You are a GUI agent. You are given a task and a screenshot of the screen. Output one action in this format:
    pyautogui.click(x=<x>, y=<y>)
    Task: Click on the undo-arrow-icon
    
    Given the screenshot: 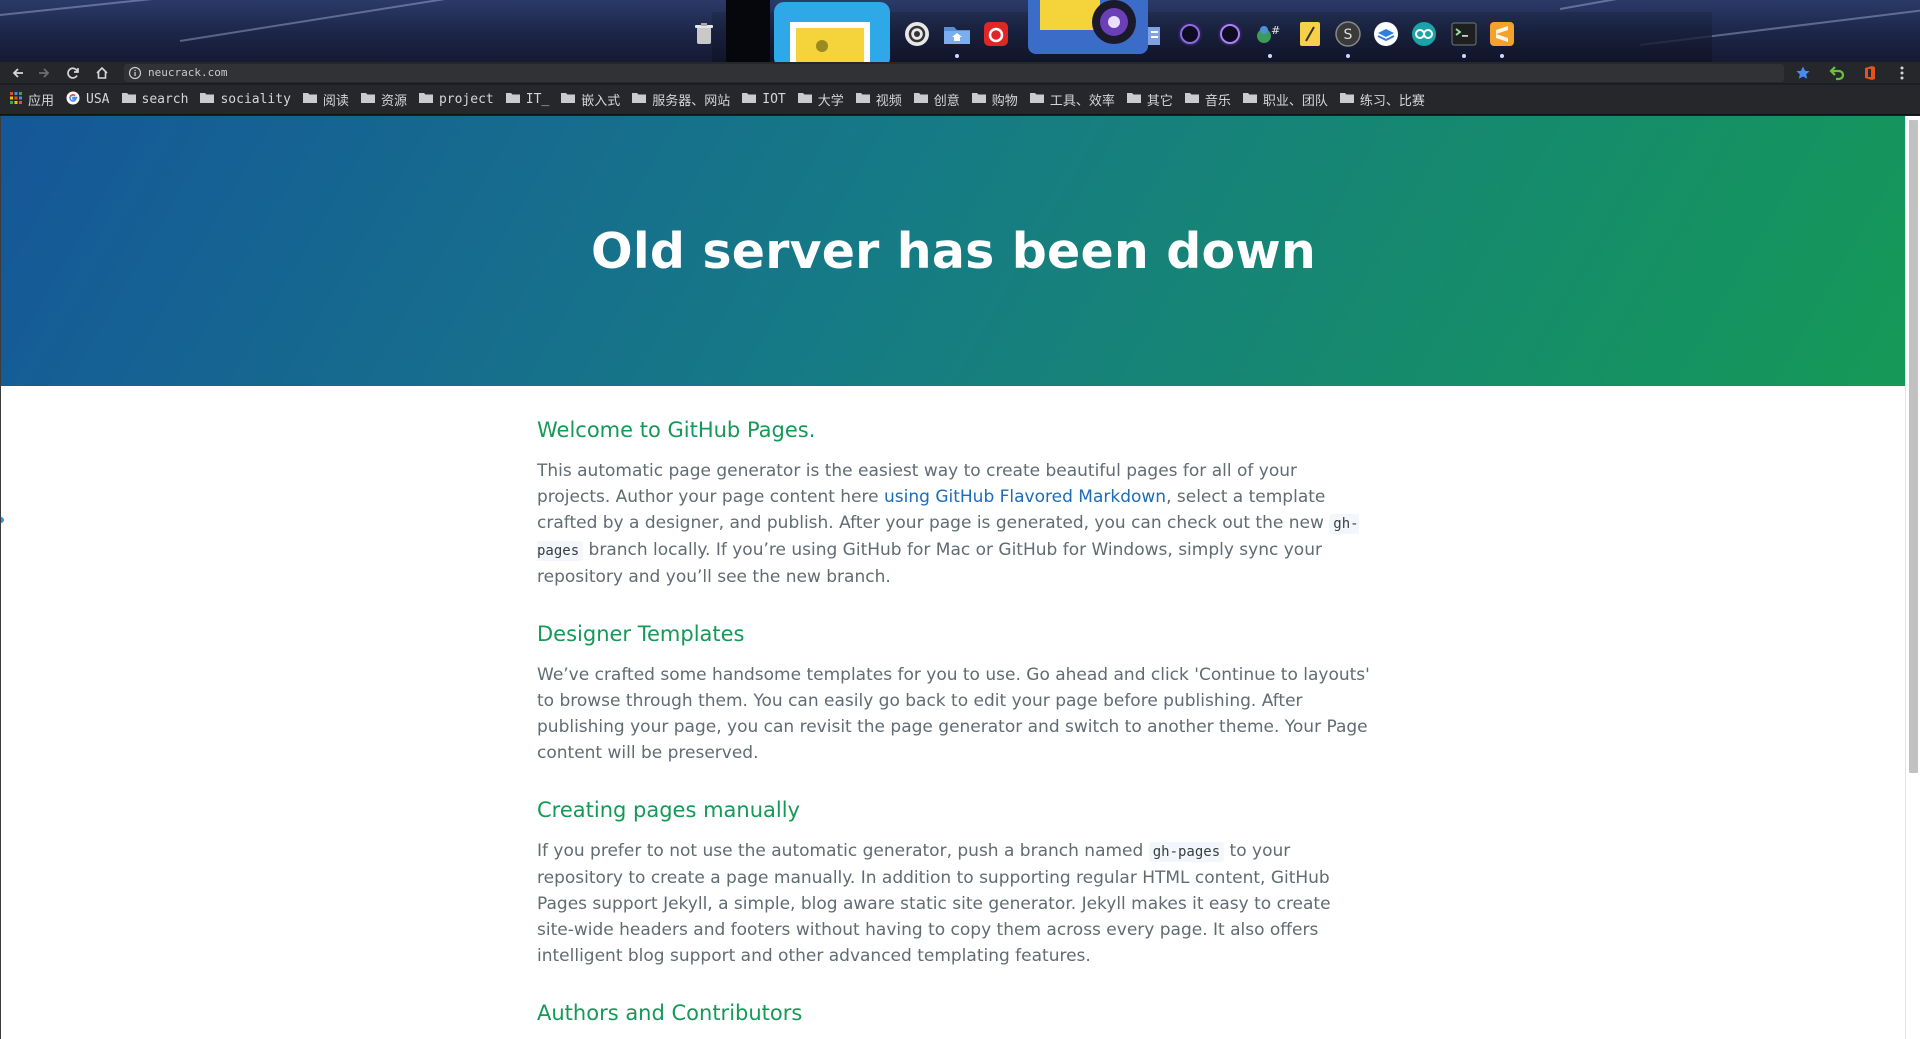 What is the action you would take?
    pyautogui.click(x=1837, y=73)
    